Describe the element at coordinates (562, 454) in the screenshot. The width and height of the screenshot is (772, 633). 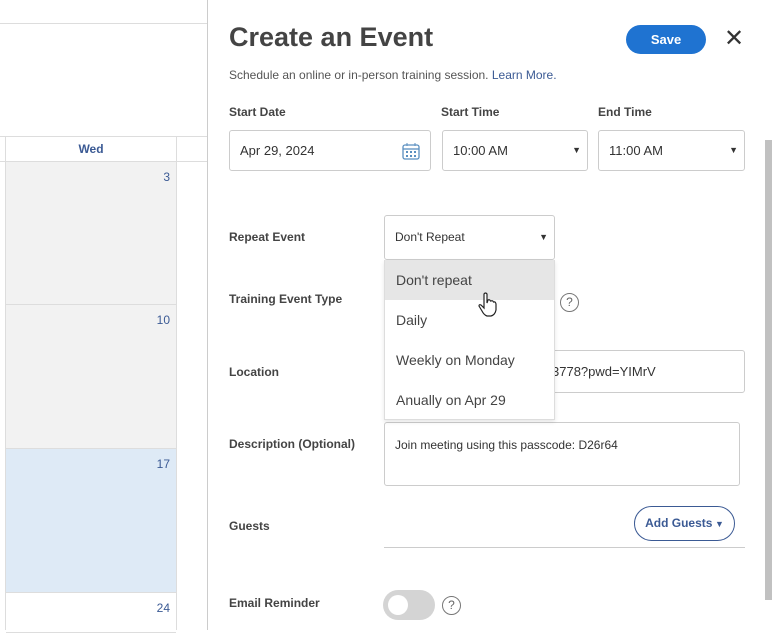
I see `description-textarea: Join meeting using this passcode: D26r64` at that location.